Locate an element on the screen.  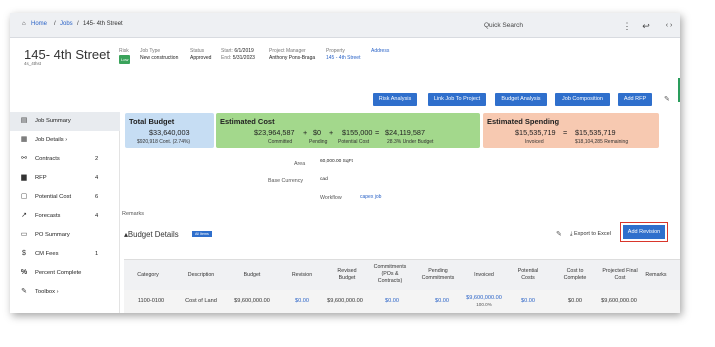
chevron-left-right-icon: ‹ › is located at coordinates (669, 26).